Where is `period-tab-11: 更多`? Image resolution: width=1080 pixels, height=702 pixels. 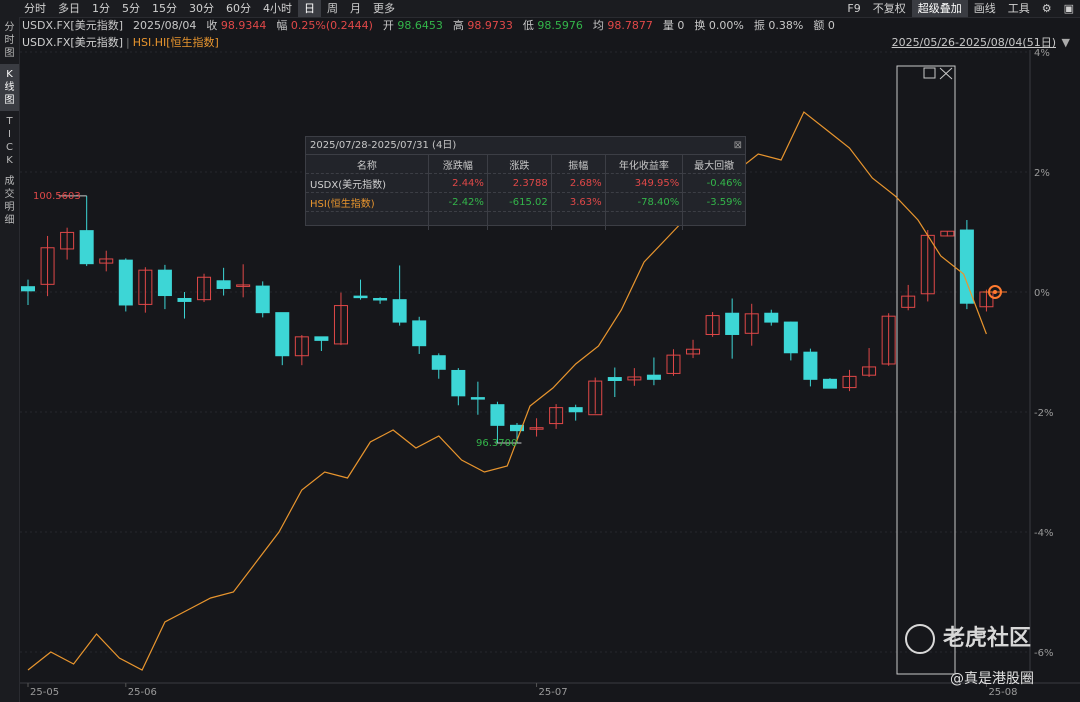 period-tab-11: 更多 is located at coordinates (384, 8).